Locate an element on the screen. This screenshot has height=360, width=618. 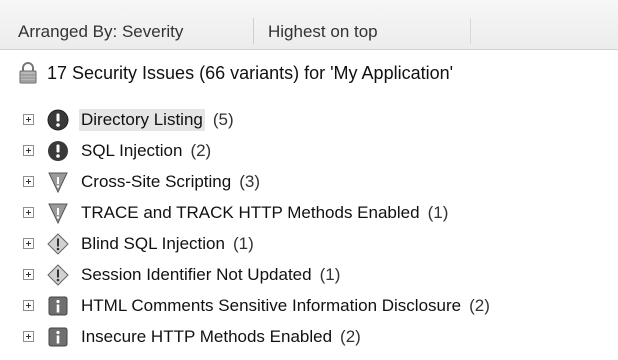
issue-count: (5) is located at coordinates (223, 119).